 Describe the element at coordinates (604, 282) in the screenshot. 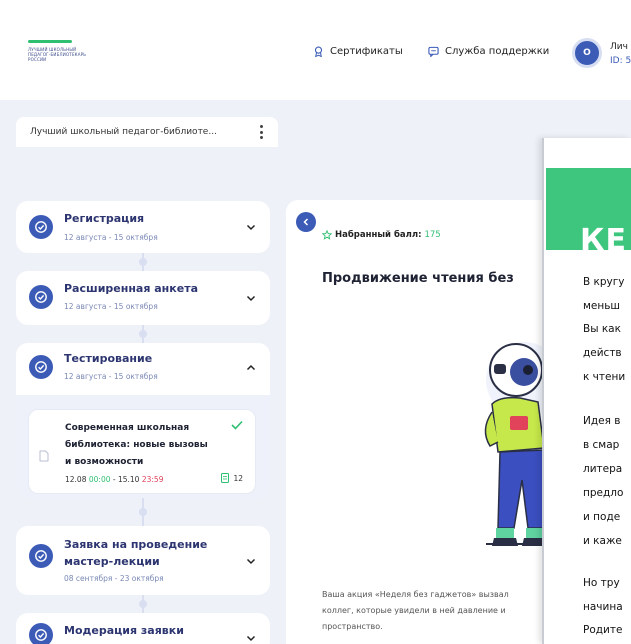

I see `overlay-text-line: В кругу` at that location.